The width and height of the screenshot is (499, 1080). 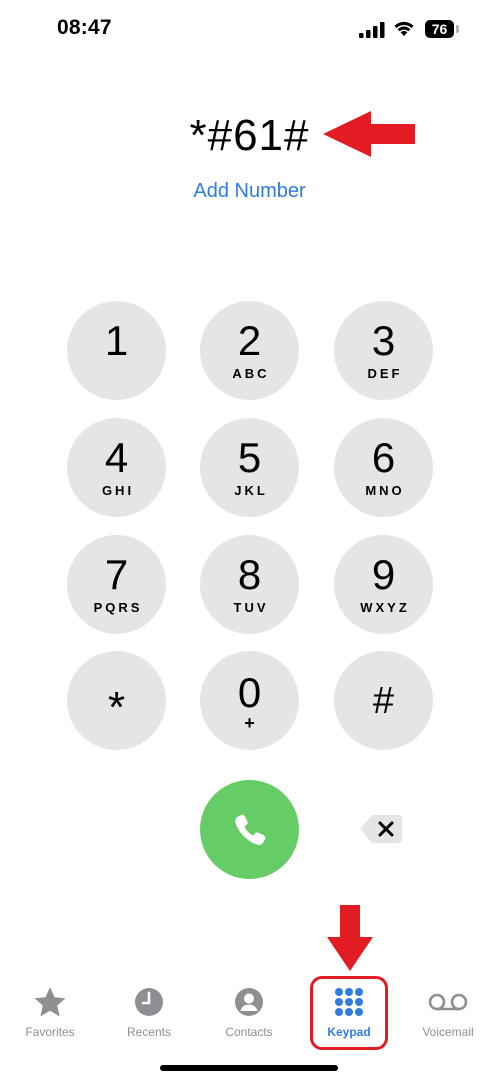 What do you see at coordinates (249, 1002) in the screenshot?
I see `person-icon` at bounding box center [249, 1002].